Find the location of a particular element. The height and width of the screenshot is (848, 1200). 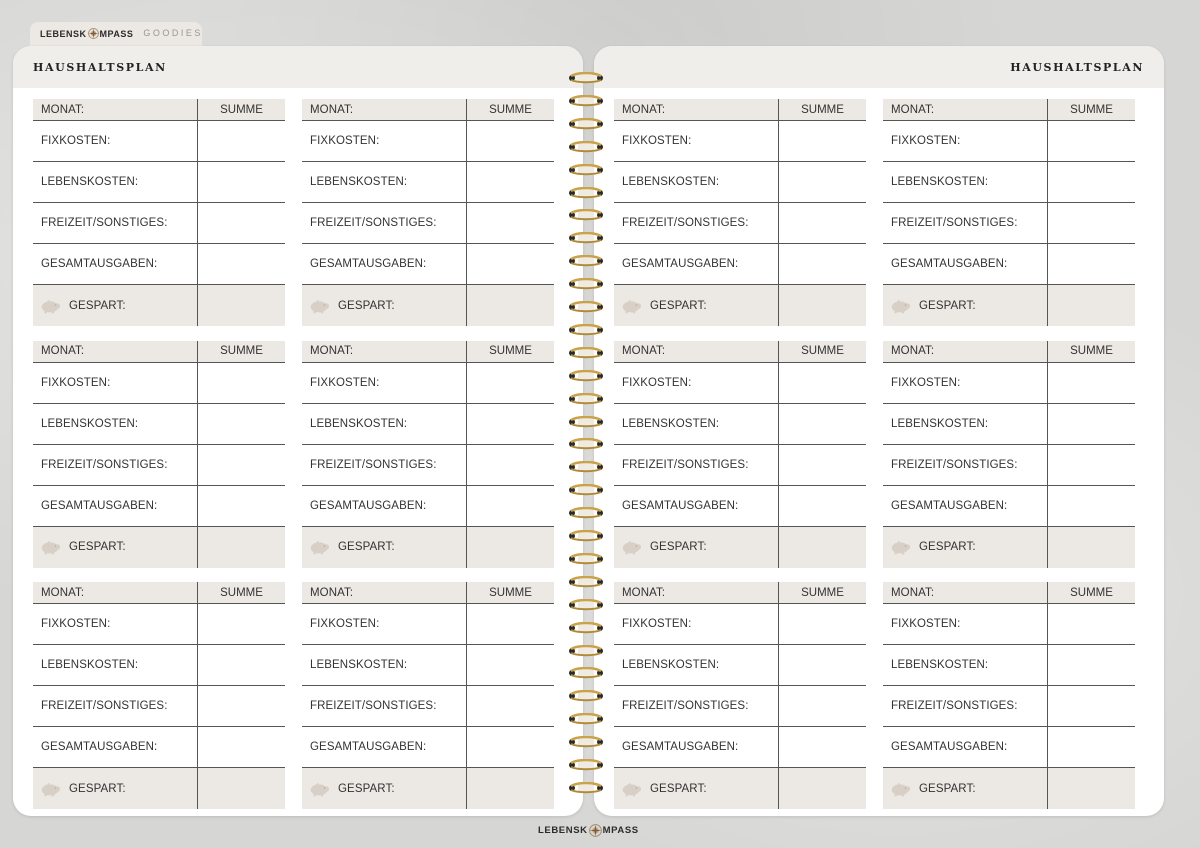

spiral-binding is located at coordinates (586, 442).